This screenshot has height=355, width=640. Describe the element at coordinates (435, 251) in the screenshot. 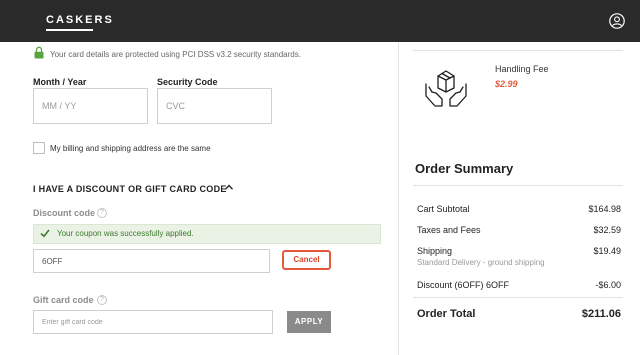

I see `summary-row-label: Shipping` at that location.